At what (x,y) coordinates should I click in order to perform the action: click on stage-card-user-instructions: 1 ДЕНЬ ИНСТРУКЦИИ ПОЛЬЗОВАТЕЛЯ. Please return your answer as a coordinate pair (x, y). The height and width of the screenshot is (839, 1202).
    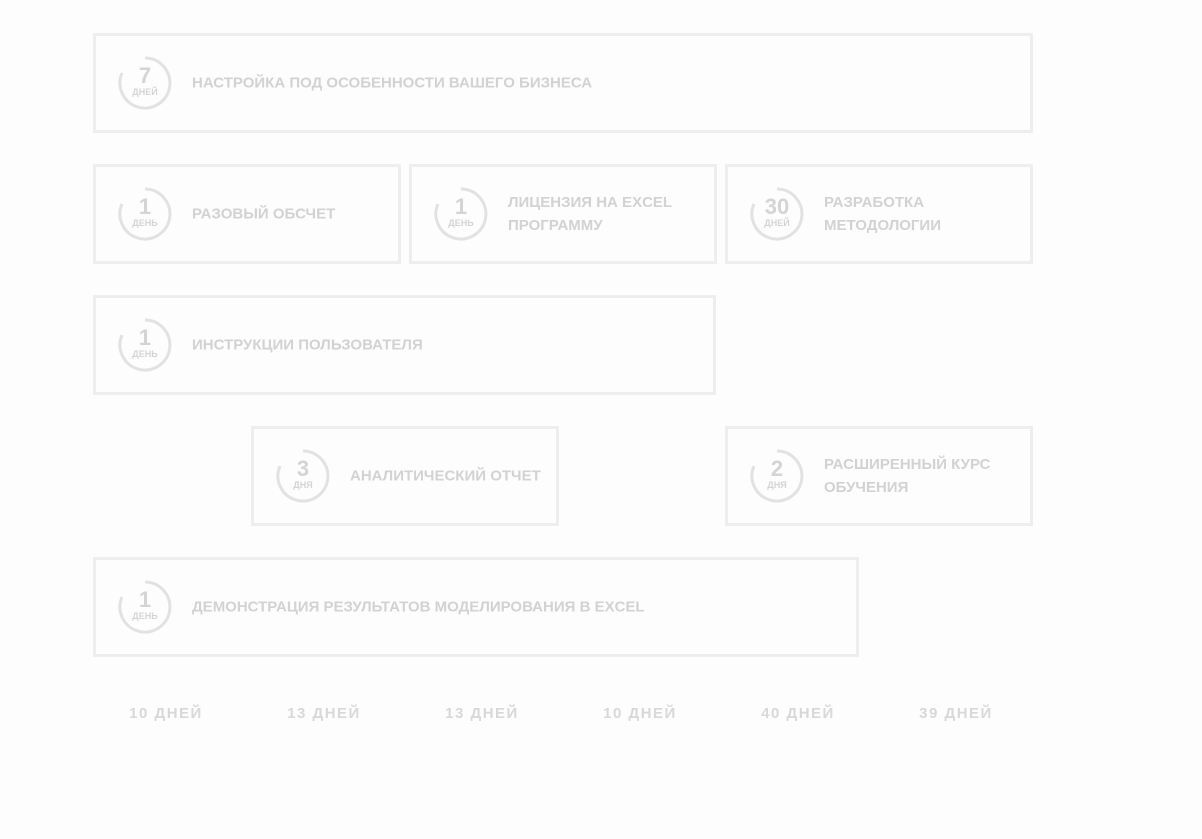
    Looking at the image, I should click on (404, 345).